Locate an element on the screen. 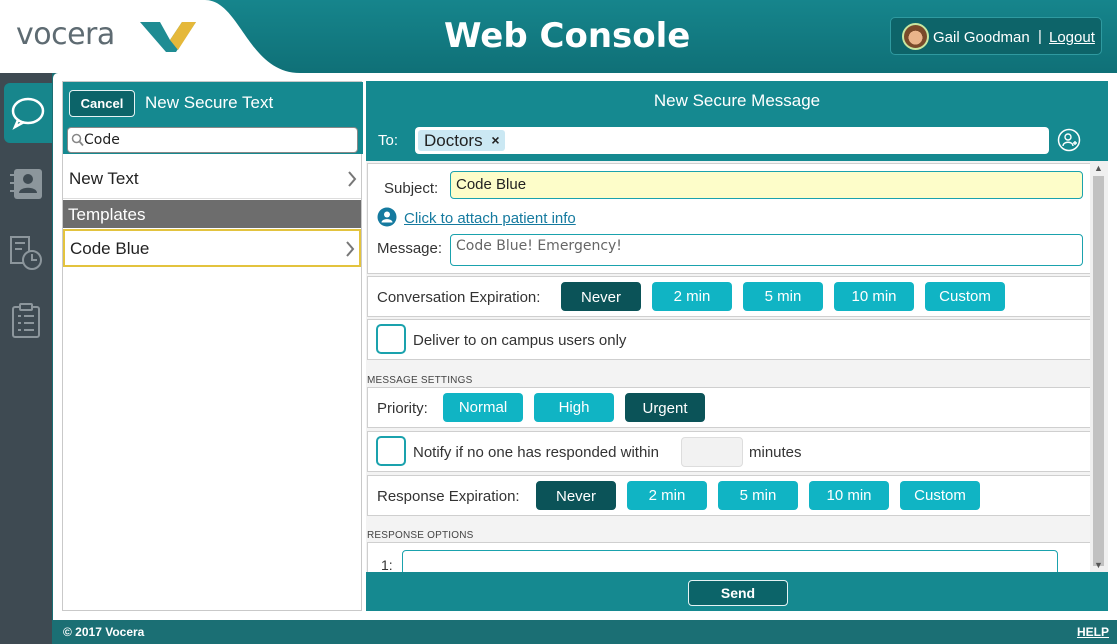 This screenshot has height=644, width=1117. recipients-input: Doctors × is located at coordinates (732, 140).